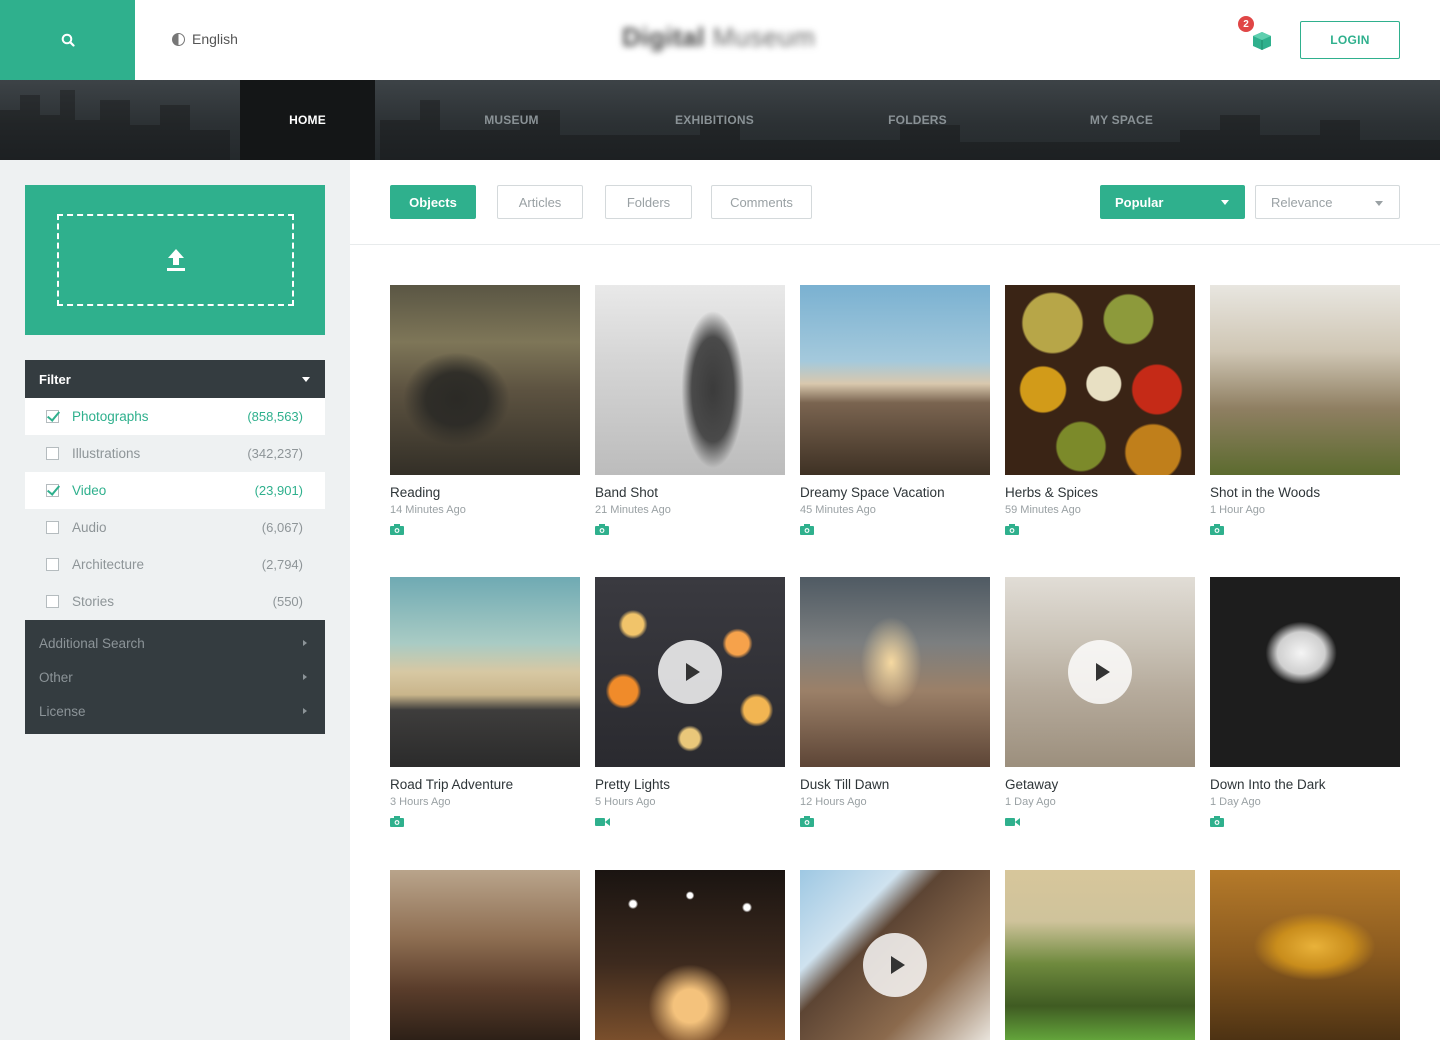  Describe the element at coordinates (175, 490) in the screenshot. I see `filter-video: Video (23,901)` at that location.